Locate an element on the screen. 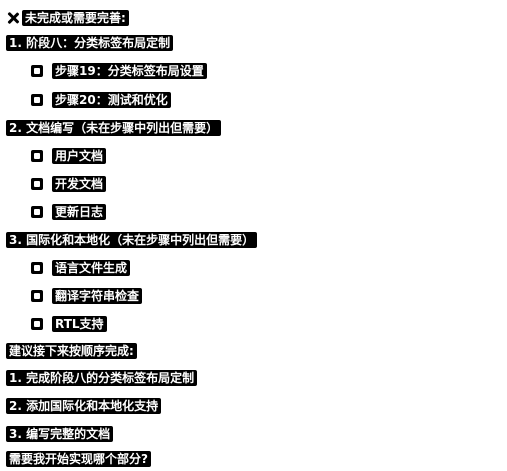 Image resolution: width=507 pixels, height=471 pixels. recommendation-step: 3. 编写完整的文档 is located at coordinates (60, 434).